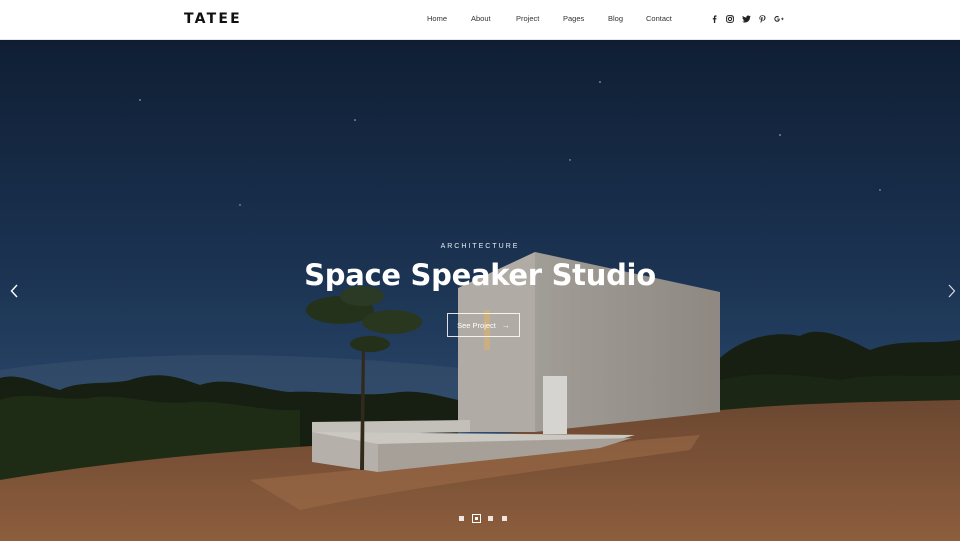 The image size is (960, 541). I want to click on instagram-icon, so click(730, 19).